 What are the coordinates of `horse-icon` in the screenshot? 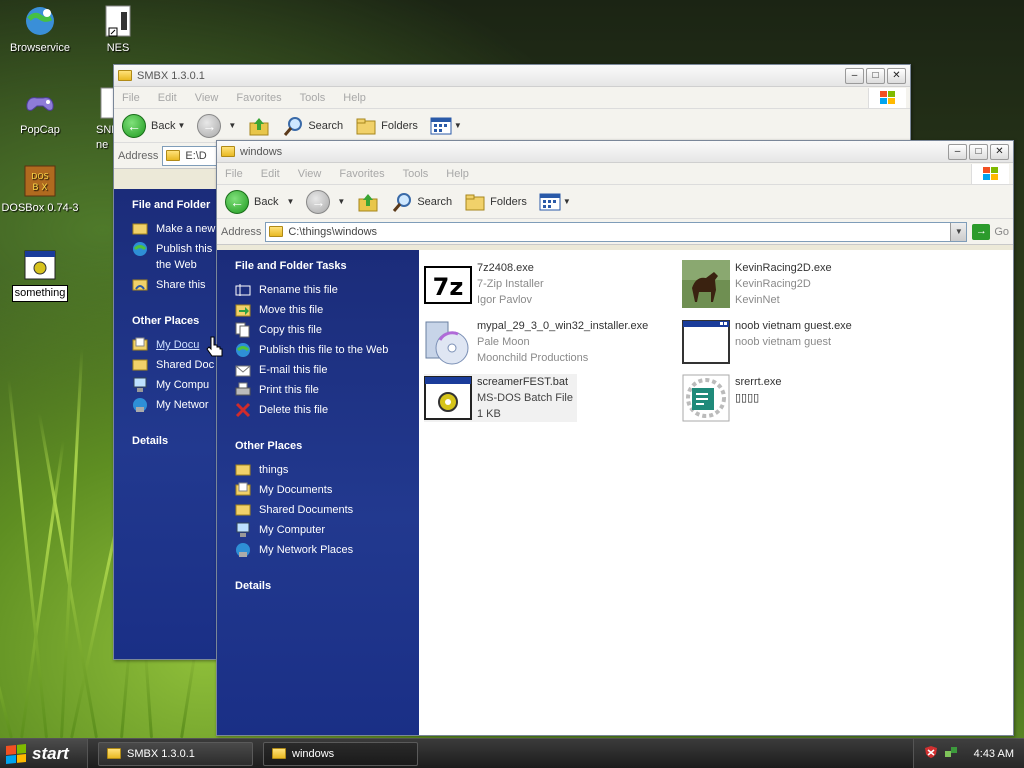 It's located at (706, 284).